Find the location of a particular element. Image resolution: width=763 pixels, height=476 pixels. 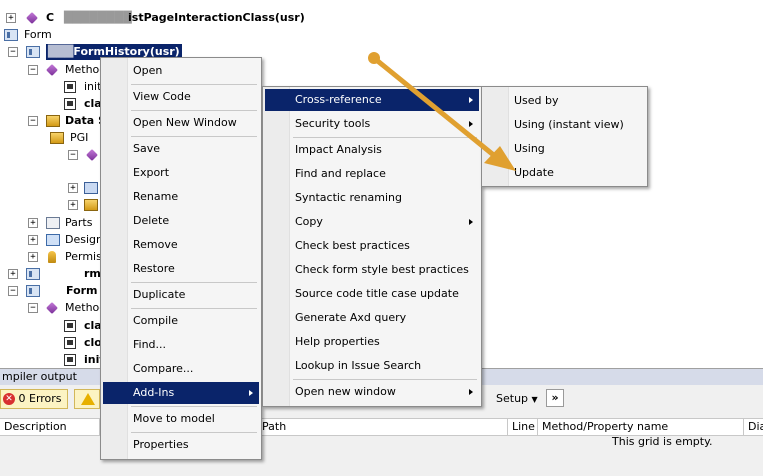

menu-item-label: Add-Ins is located at coordinates (154, 392).